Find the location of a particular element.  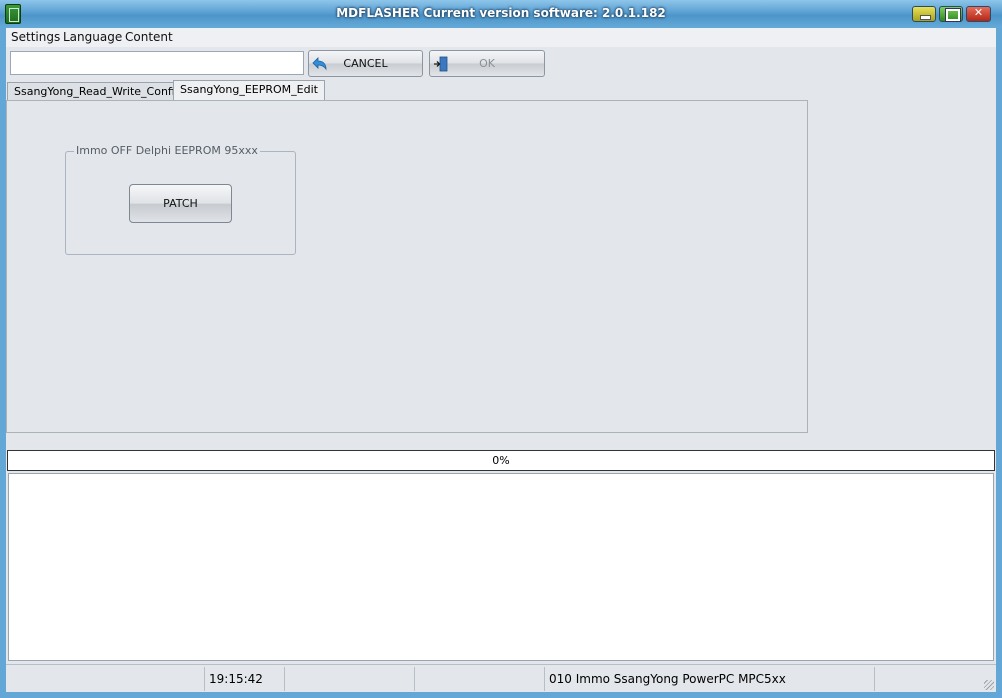

patch-label: PATCH is located at coordinates (180, 203).